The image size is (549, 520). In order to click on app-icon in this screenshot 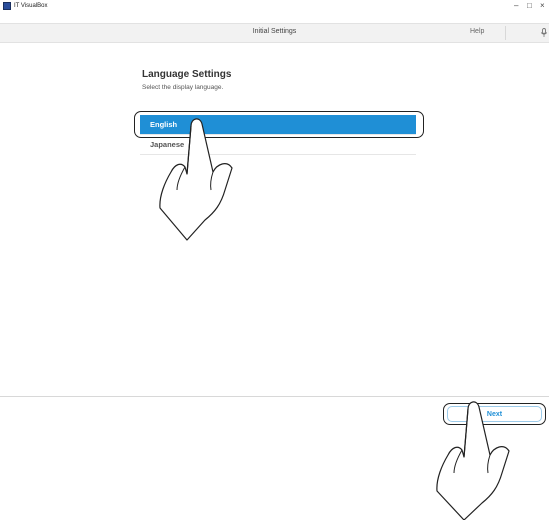, I will do `click(7, 6)`.